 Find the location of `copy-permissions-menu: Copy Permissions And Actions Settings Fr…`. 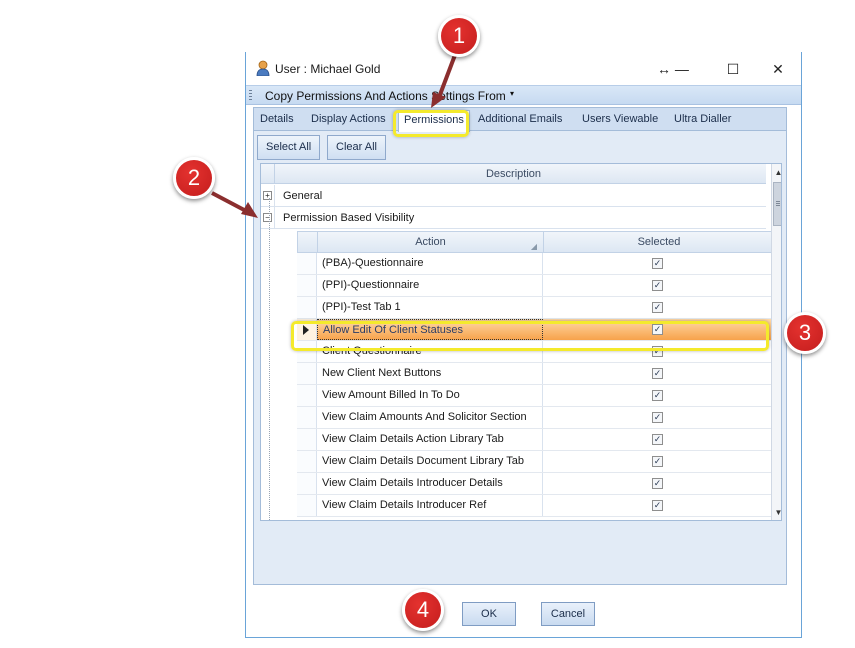

copy-permissions-menu: Copy Permissions And Actions Settings Fr… is located at coordinates (385, 96).